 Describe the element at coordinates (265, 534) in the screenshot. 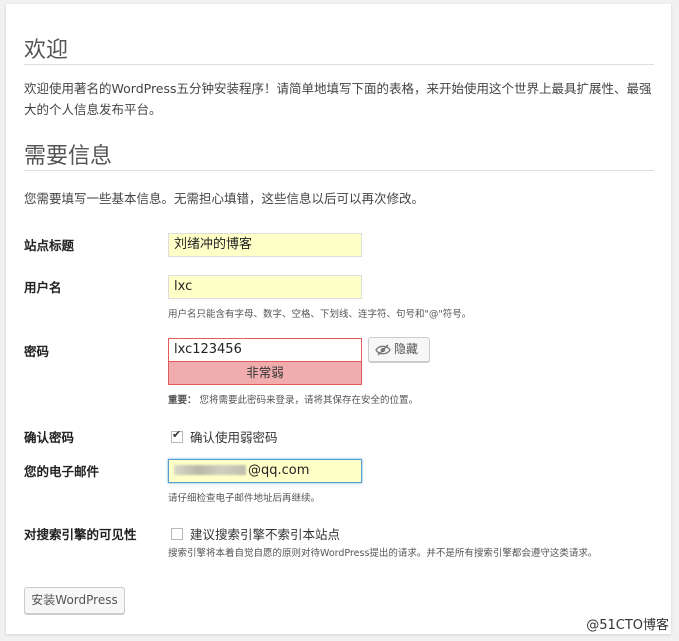

I see `discourage-search-label: 建议搜索引擎不索引本站点` at that location.